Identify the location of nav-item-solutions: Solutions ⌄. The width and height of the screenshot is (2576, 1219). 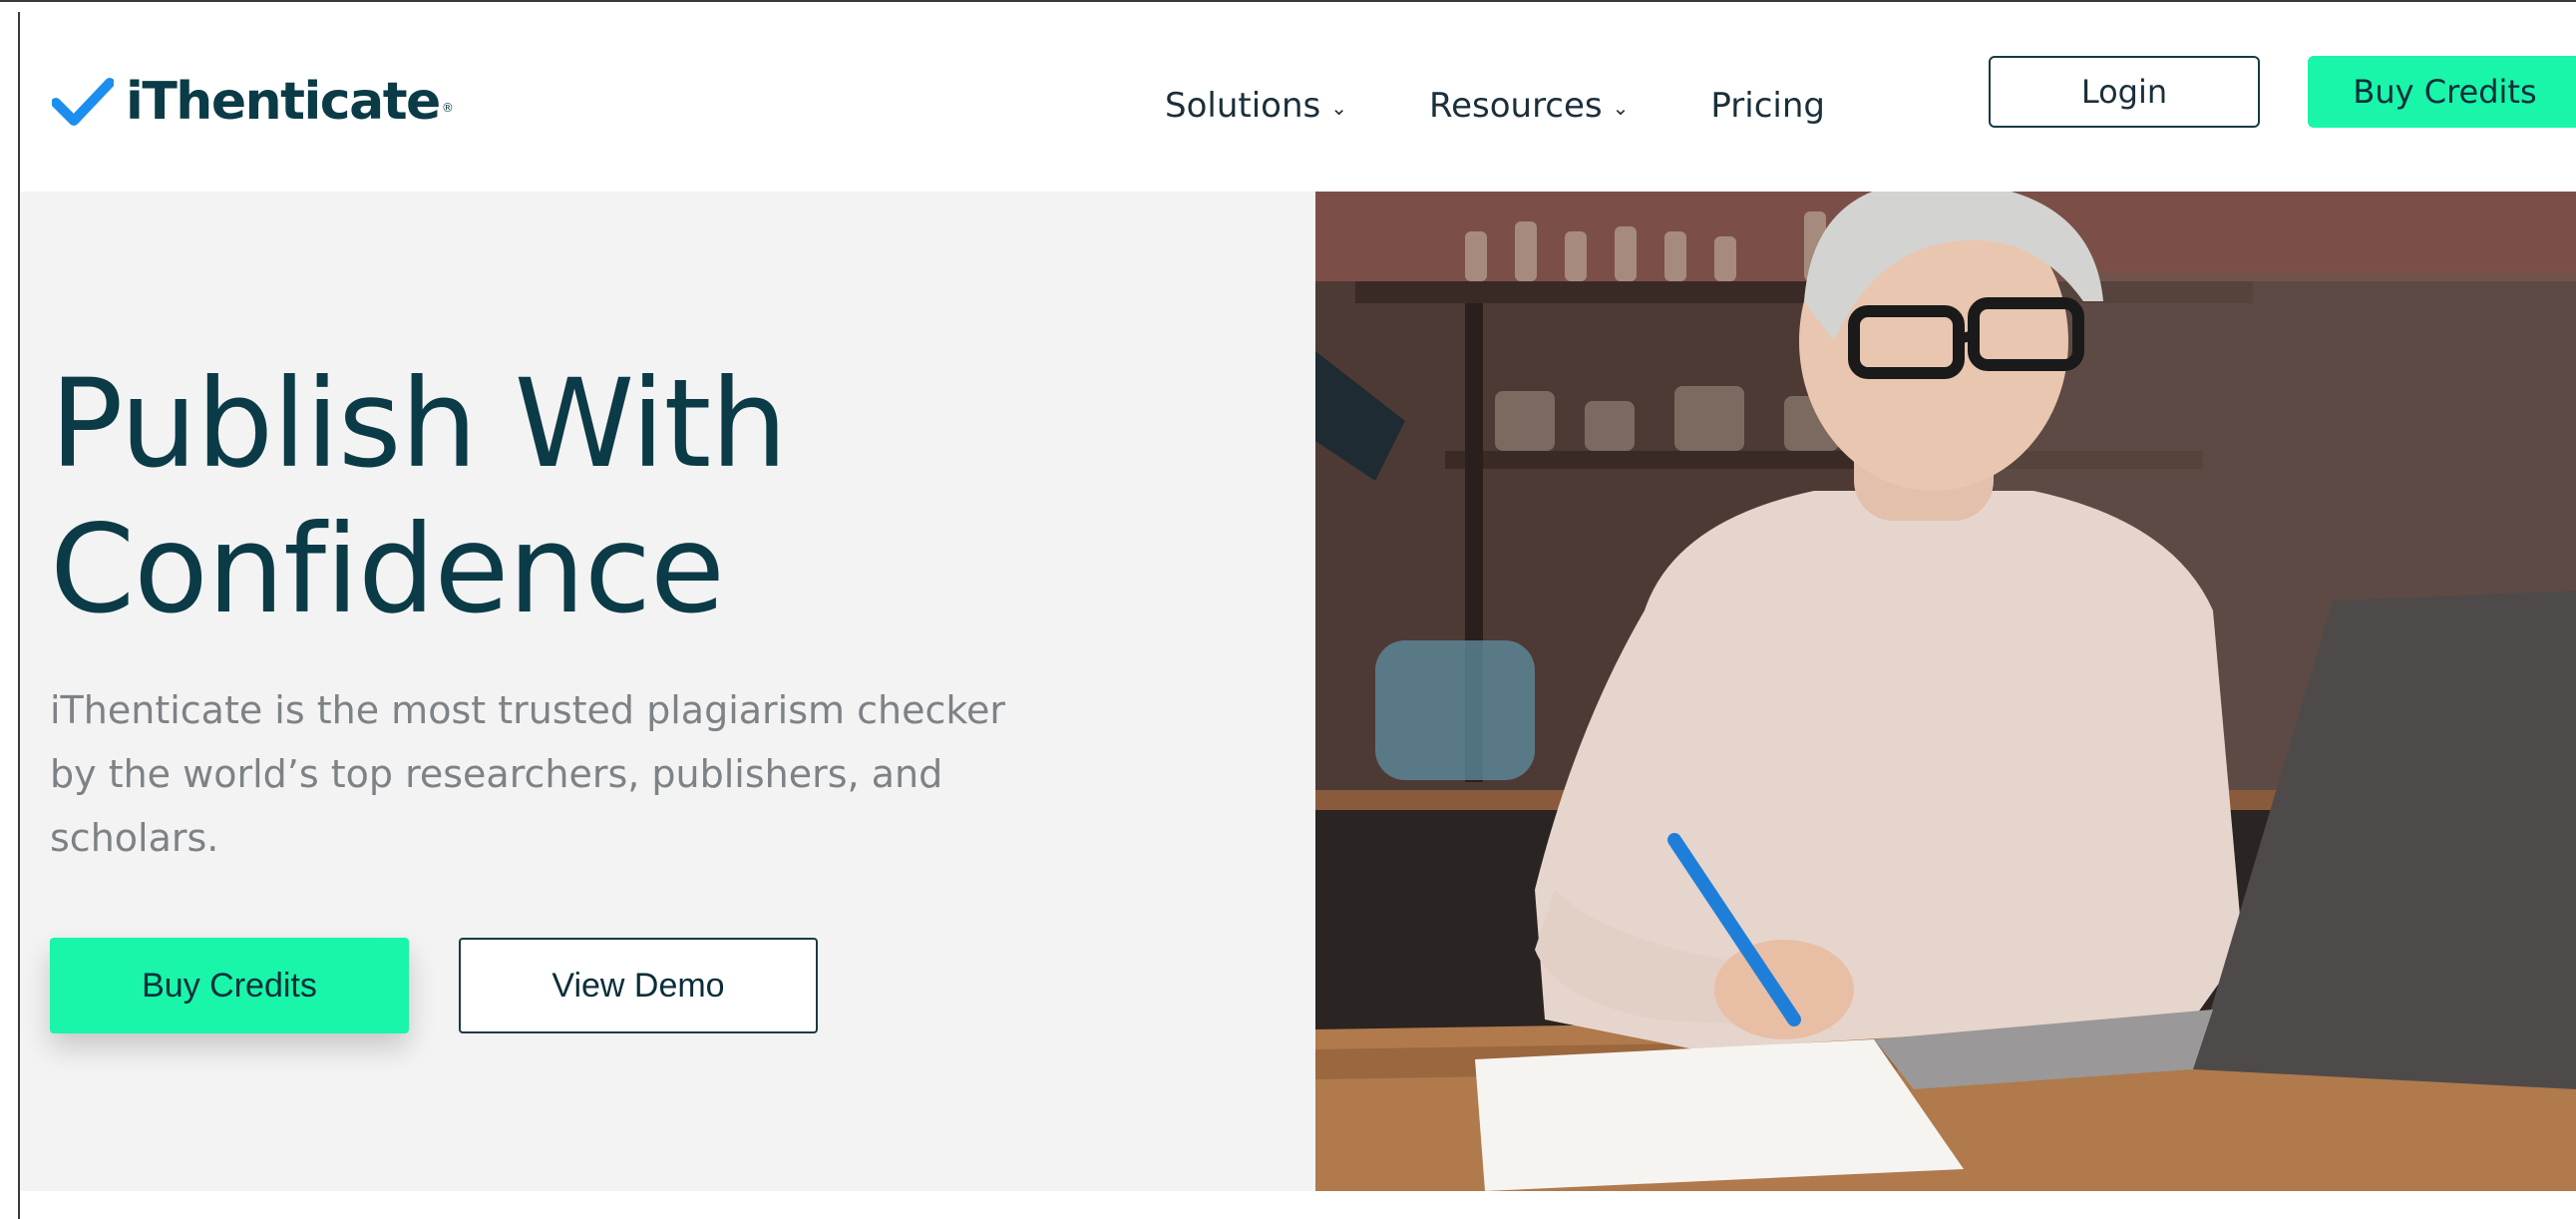
(1256, 106).